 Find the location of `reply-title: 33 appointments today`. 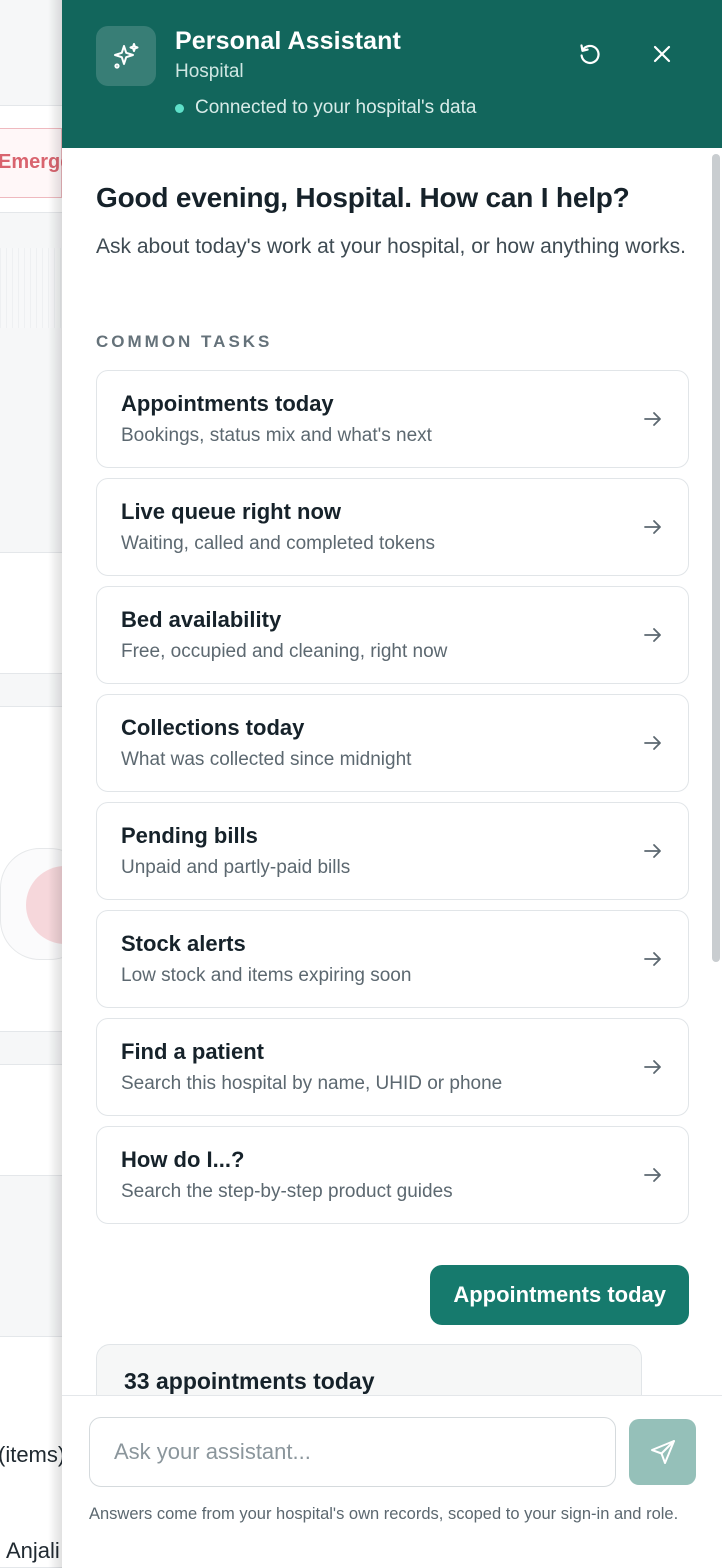

reply-title: 33 appointments today is located at coordinates (249, 1381).